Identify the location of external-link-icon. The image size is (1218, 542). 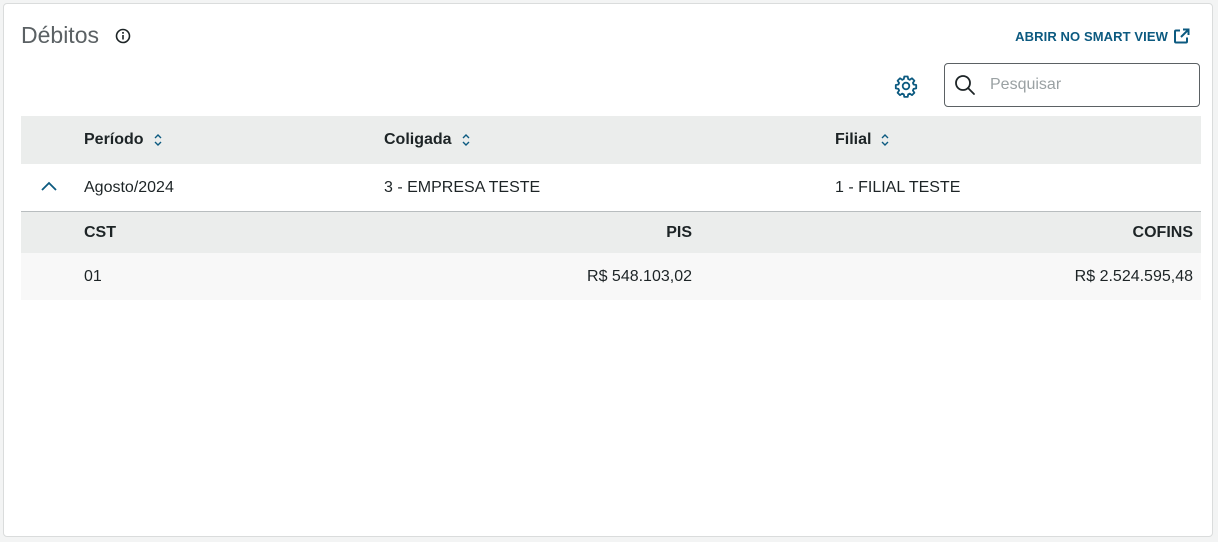
(1181, 36).